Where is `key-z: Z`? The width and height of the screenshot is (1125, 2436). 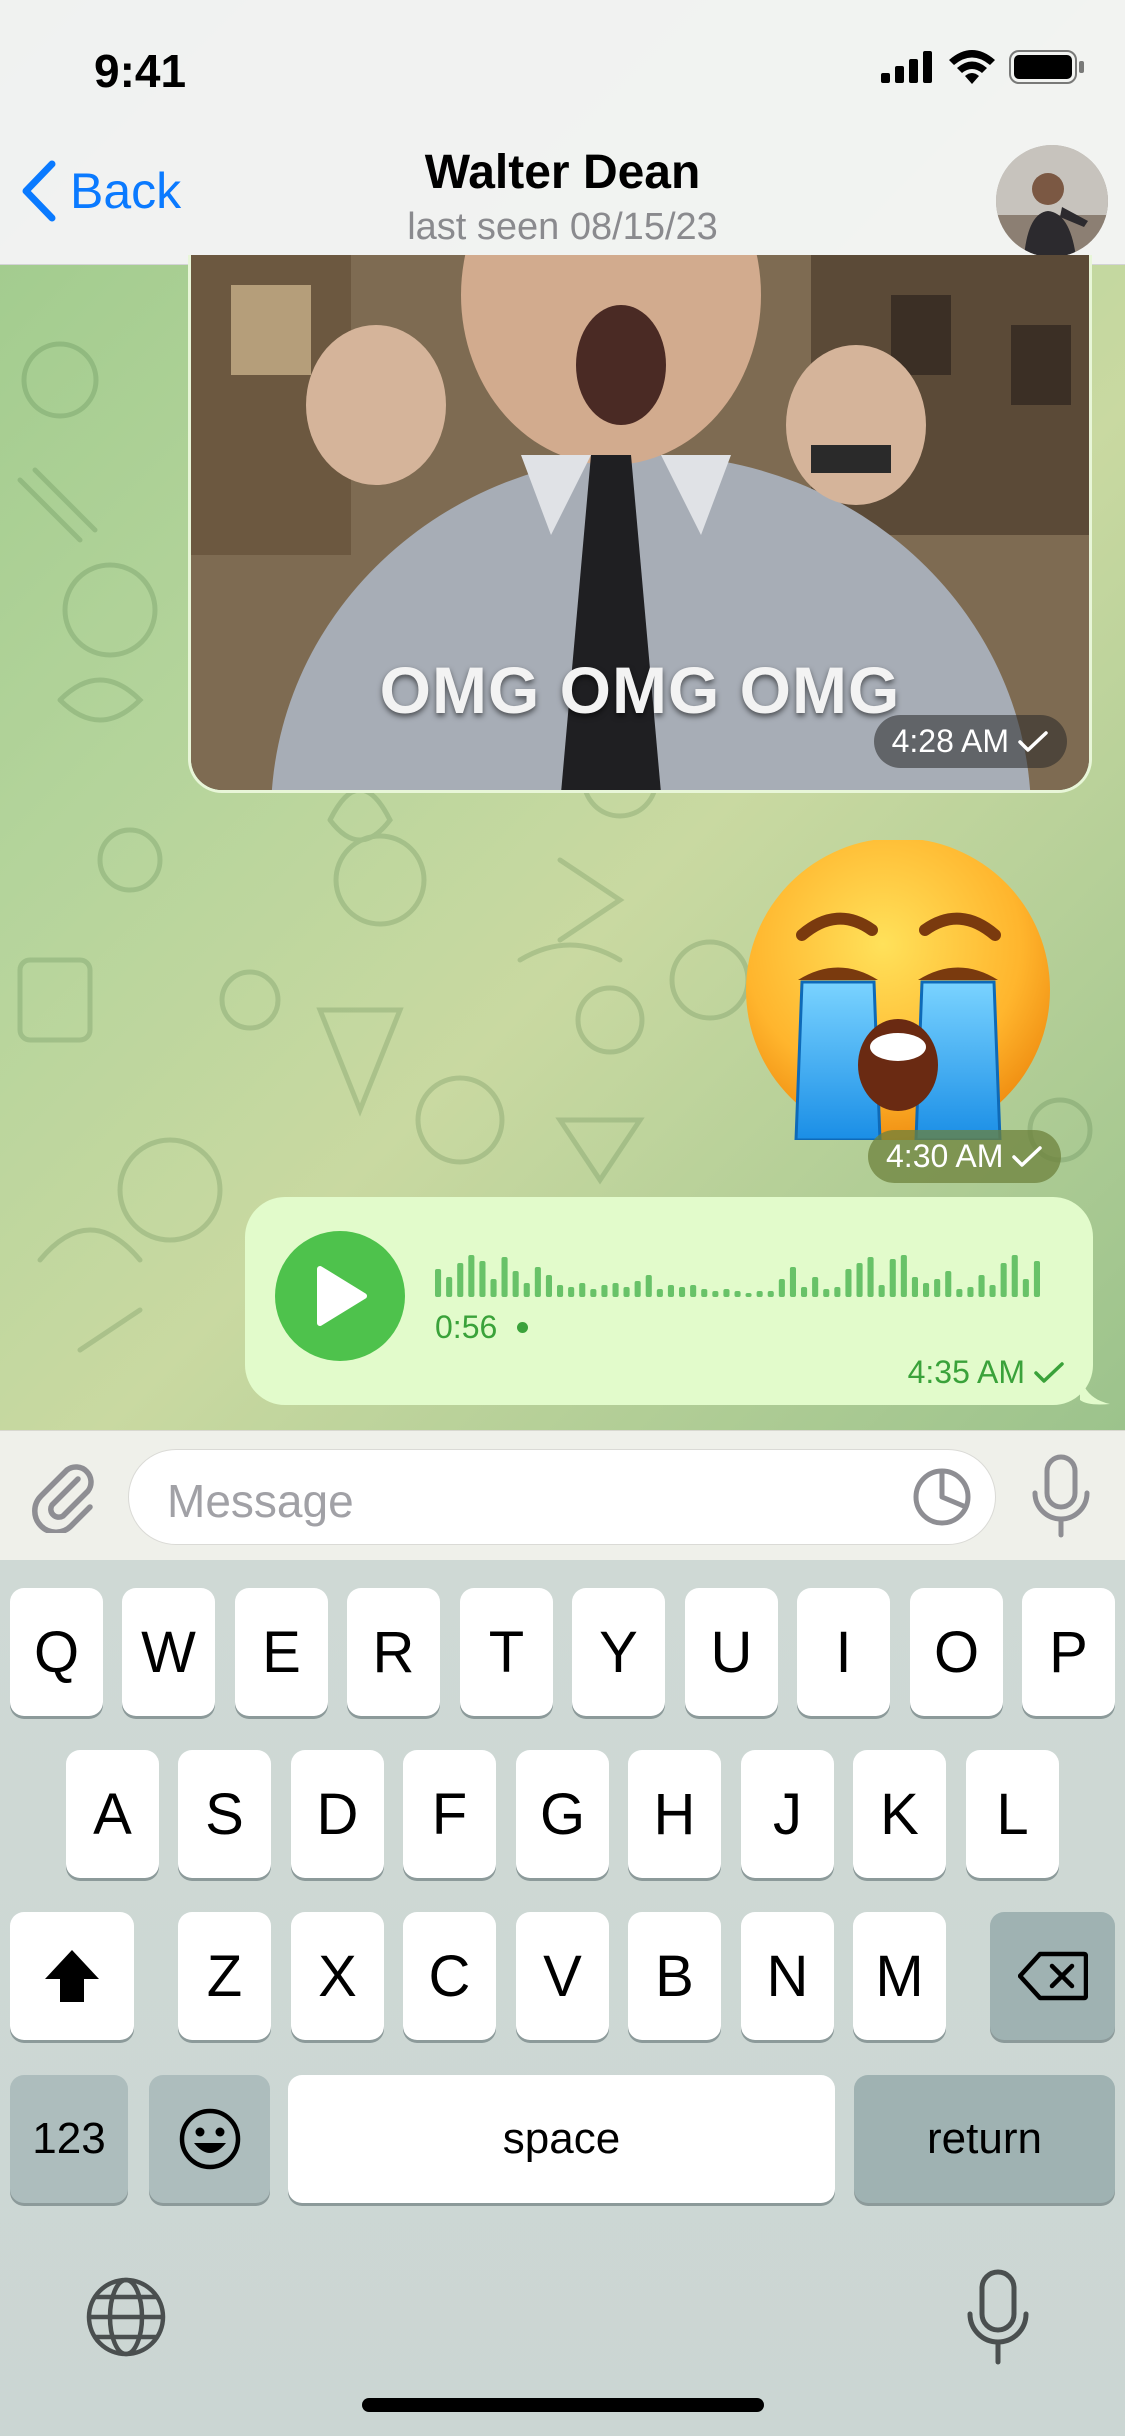 key-z: Z is located at coordinates (224, 1976).